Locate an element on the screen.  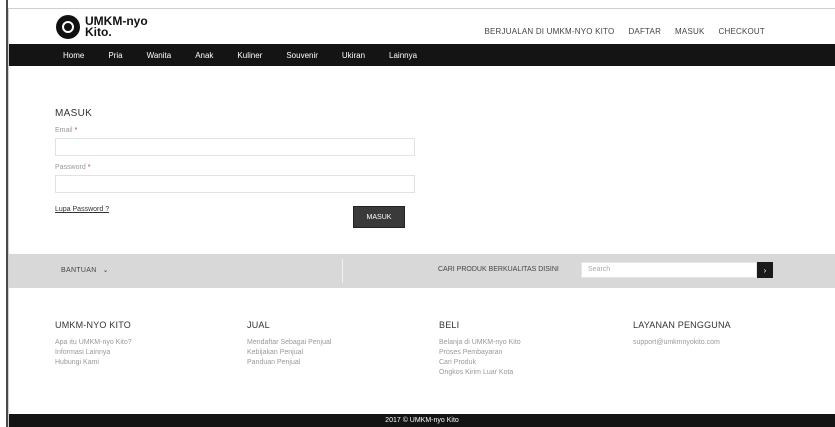
footer-link: Kebijakan Penjual is located at coordinates (289, 353).